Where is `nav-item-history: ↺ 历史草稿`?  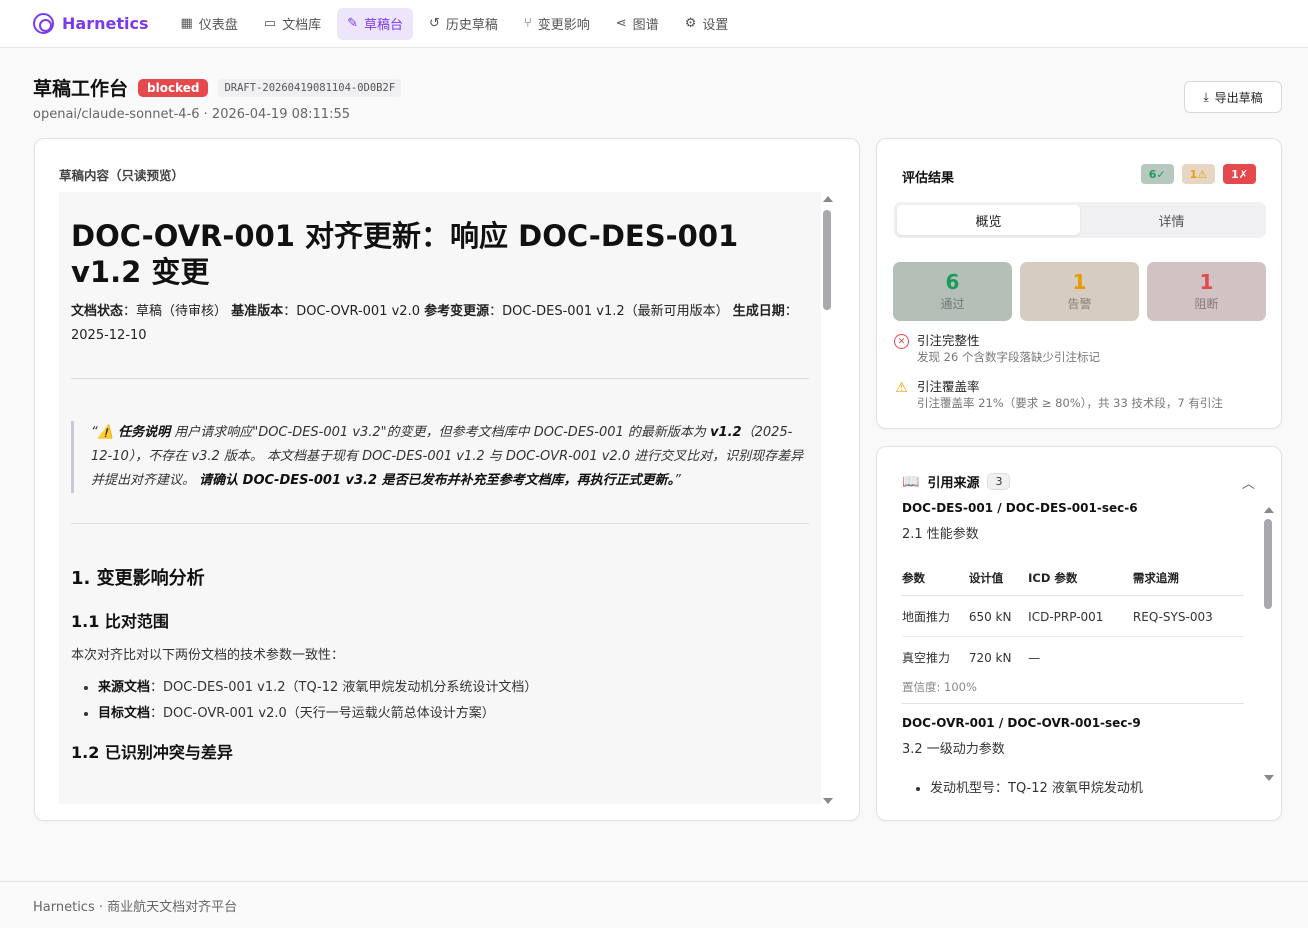
nav-item-history: ↺ 历史草稿 is located at coordinates (463, 24).